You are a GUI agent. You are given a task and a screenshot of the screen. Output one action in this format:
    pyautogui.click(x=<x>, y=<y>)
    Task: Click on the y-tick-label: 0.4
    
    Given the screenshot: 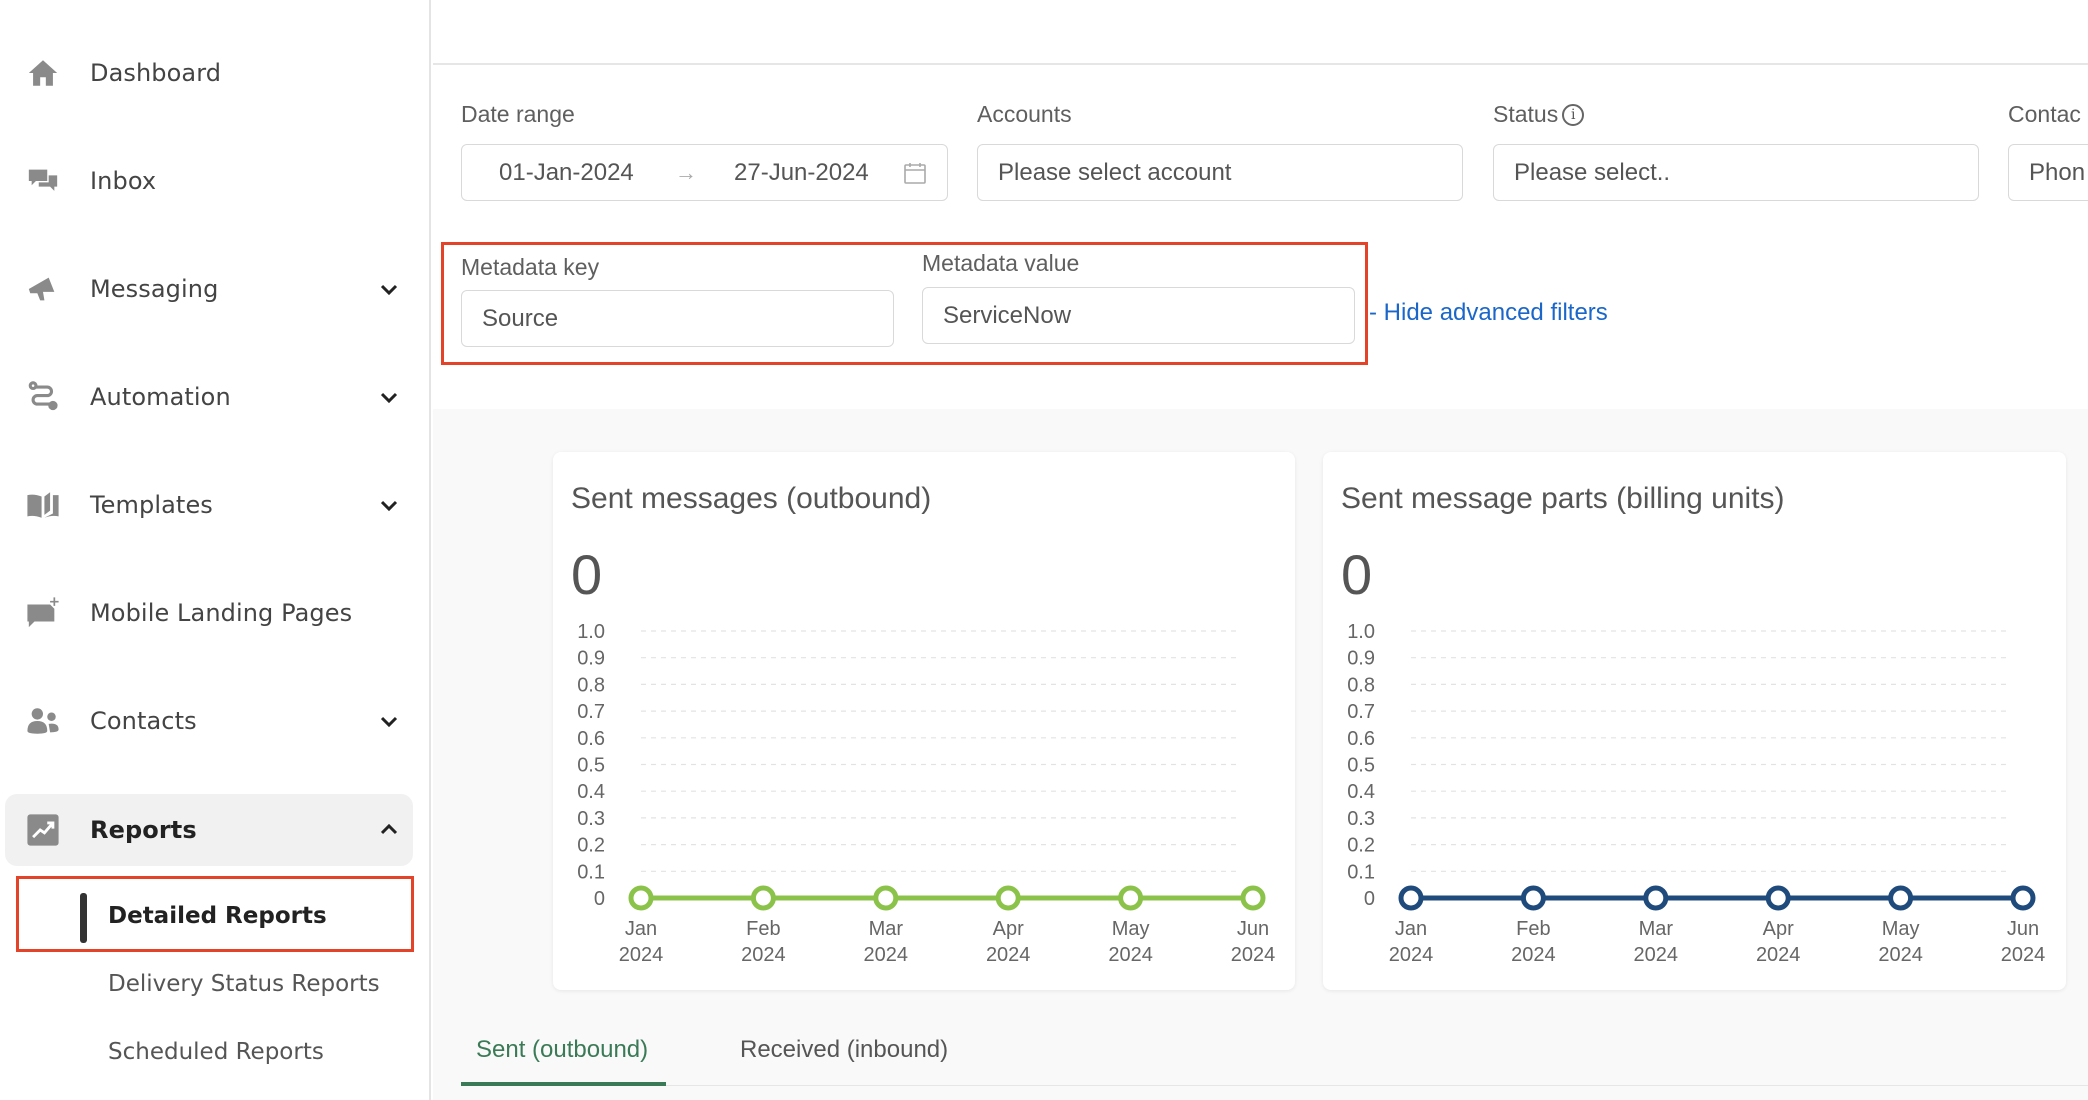 What is the action you would take?
    pyautogui.click(x=591, y=792)
    